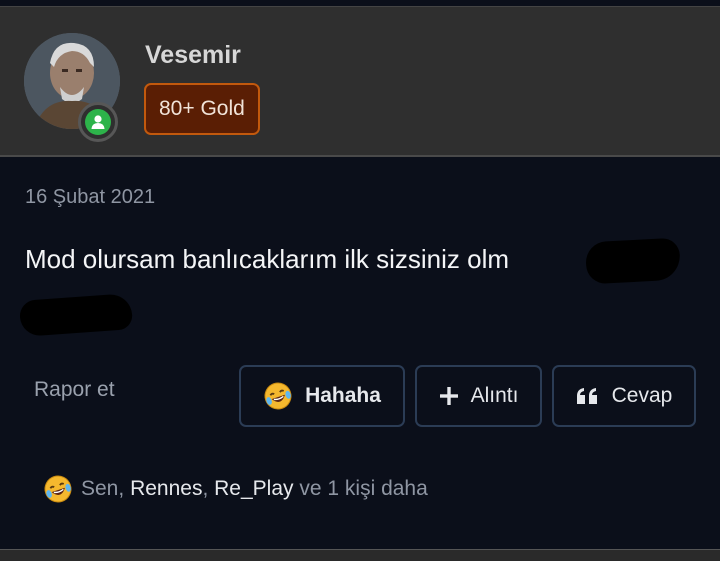 The image size is (720, 561). Describe the element at coordinates (90, 197) in the screenshot. I see `post-date: 16 Şubat 2021` at that location.